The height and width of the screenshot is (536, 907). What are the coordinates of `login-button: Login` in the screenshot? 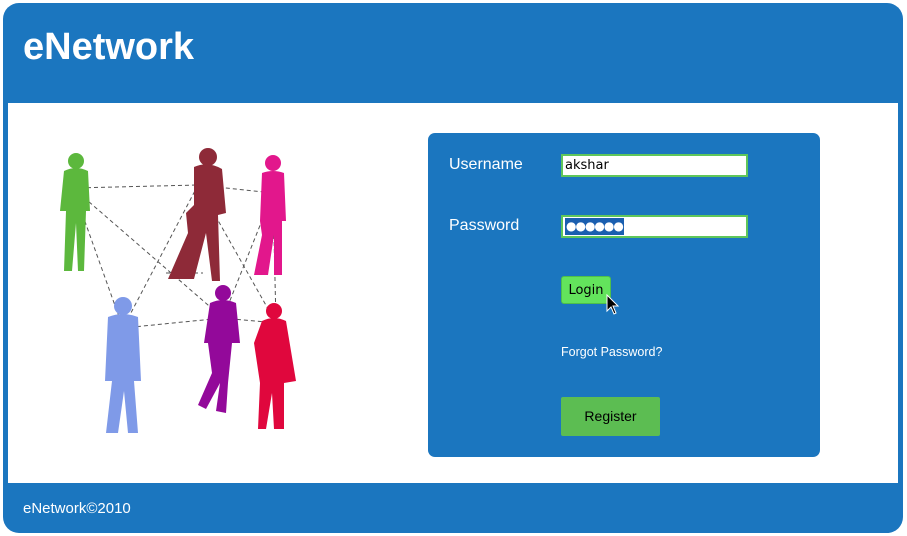 It's located at (586, 290).